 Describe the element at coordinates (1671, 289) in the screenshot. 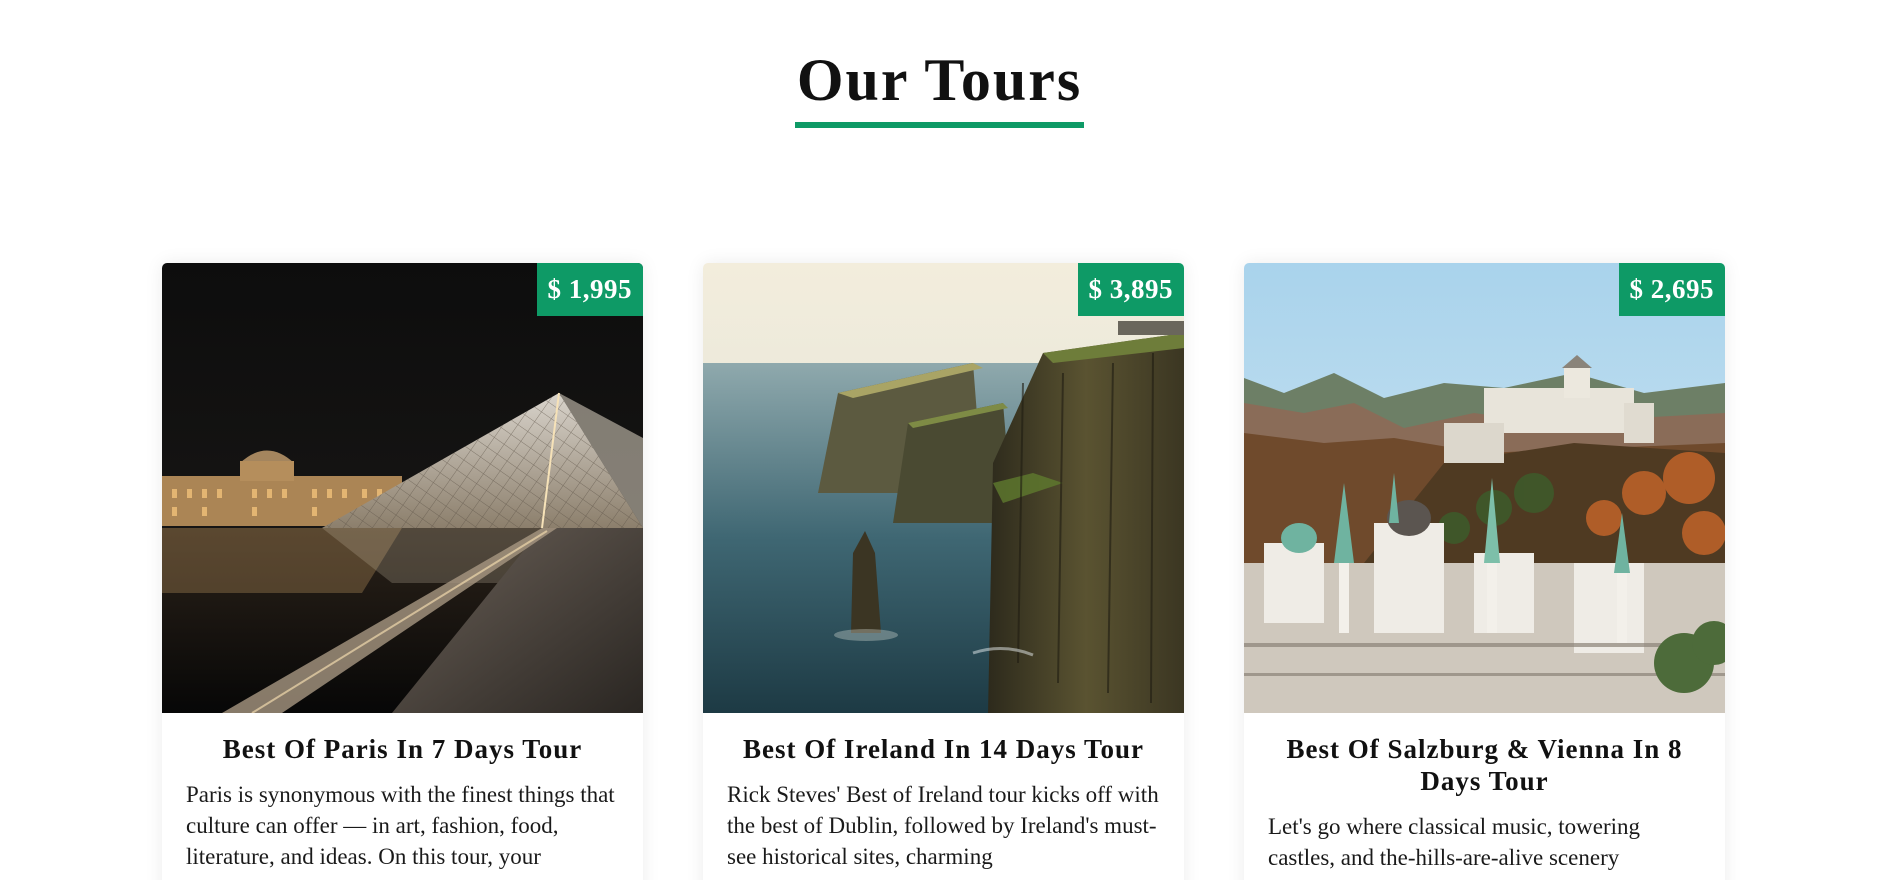

I see `price-badge: $ 2,695` at that location.